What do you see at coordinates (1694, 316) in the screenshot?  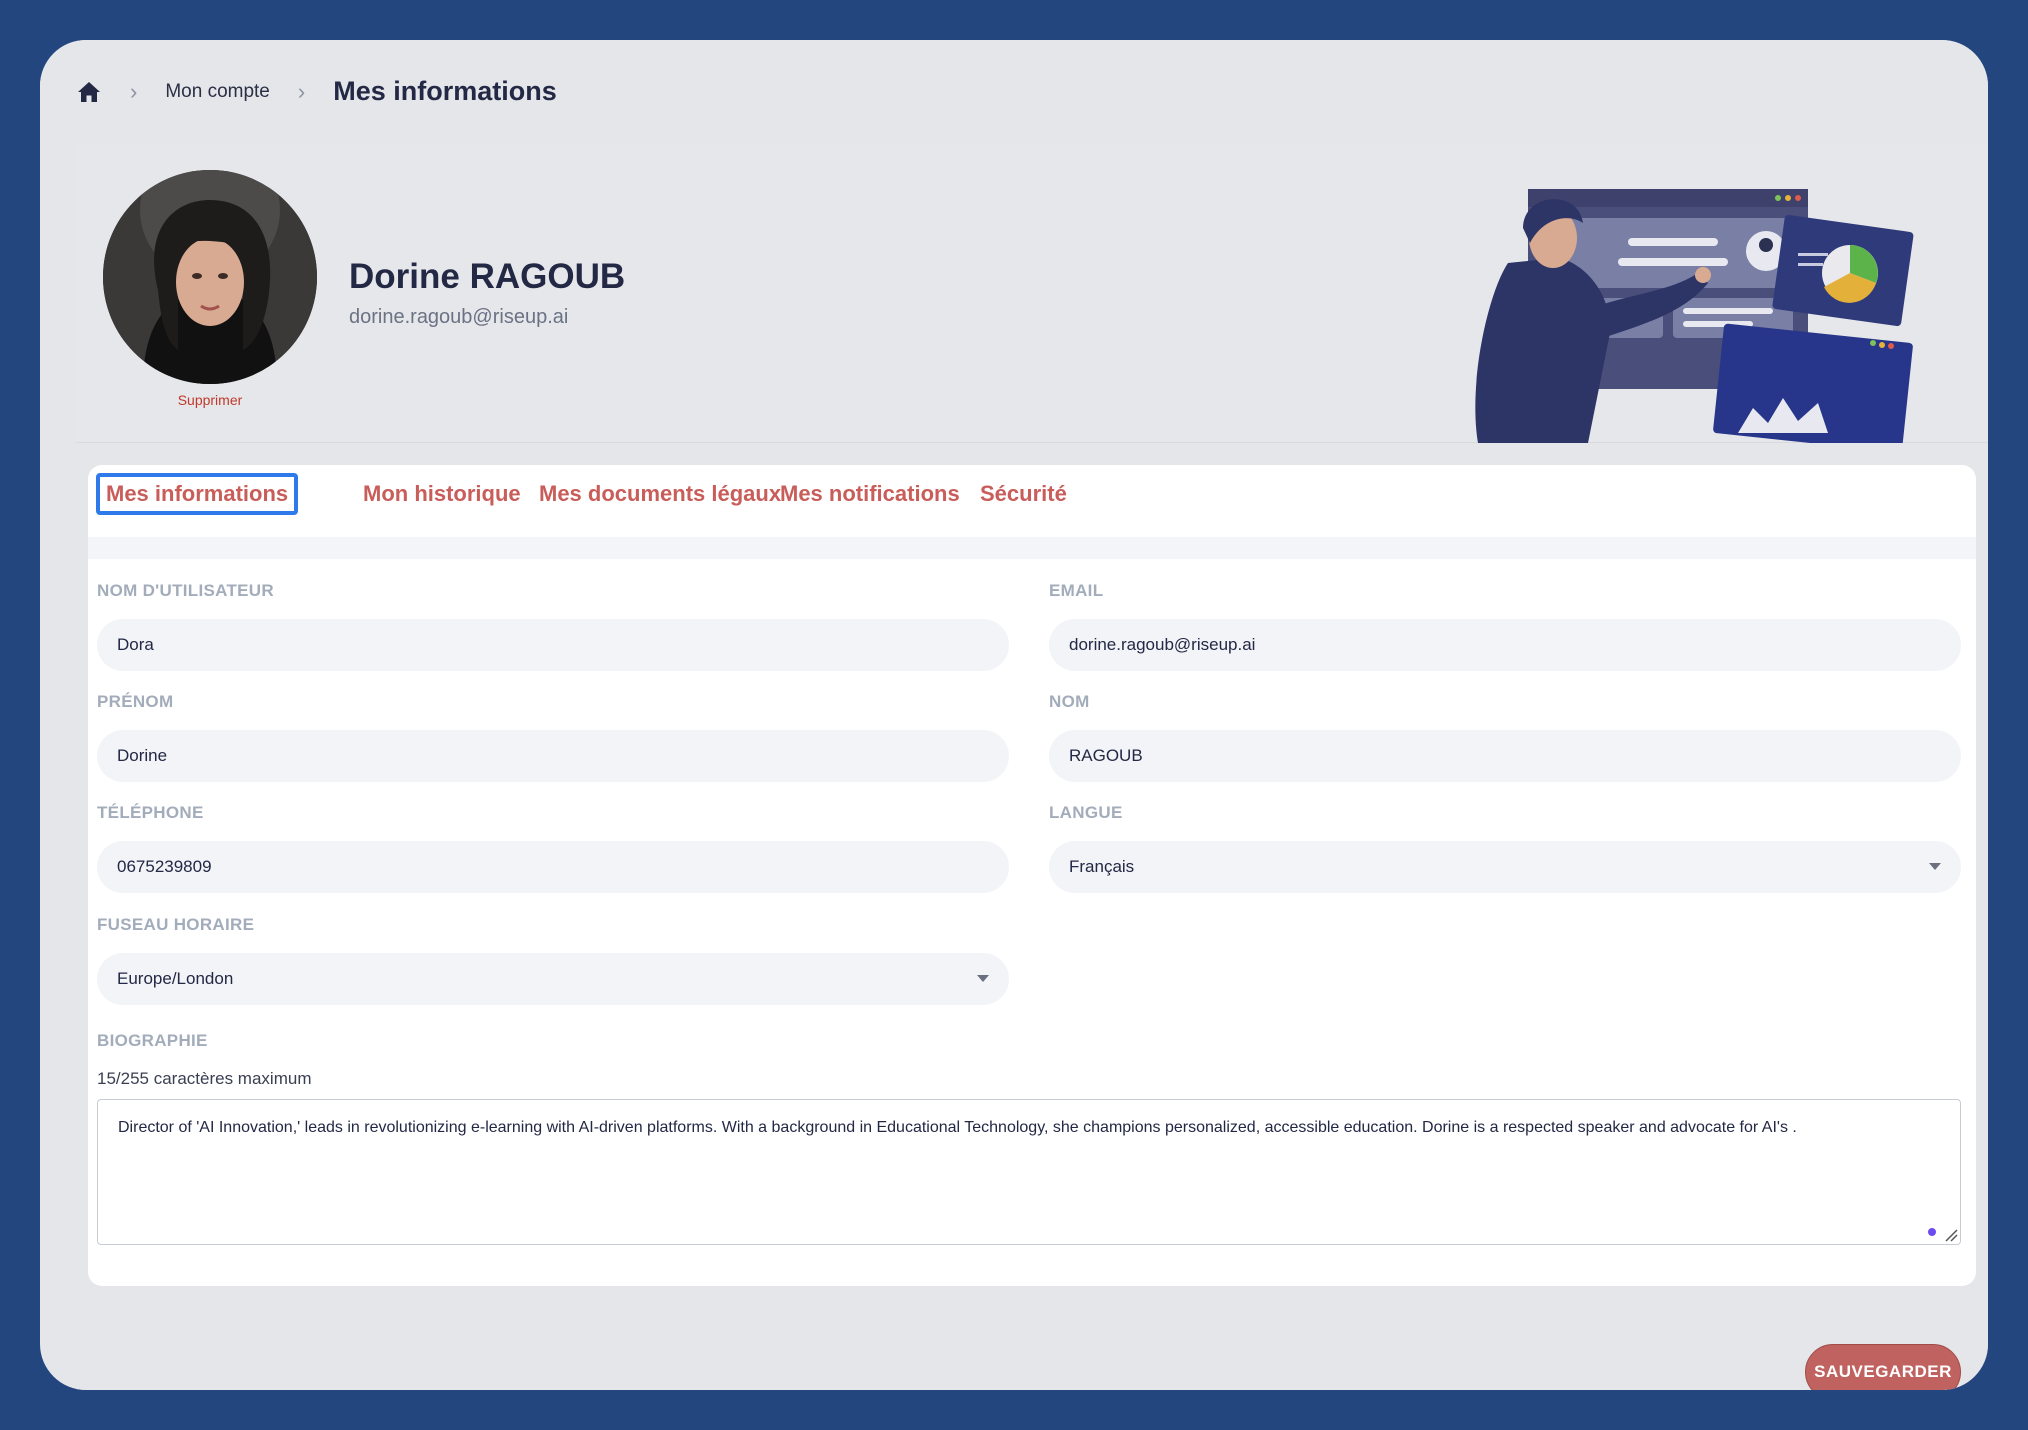 I see `dashboard-illustration` at bounding box center [1694, 316].